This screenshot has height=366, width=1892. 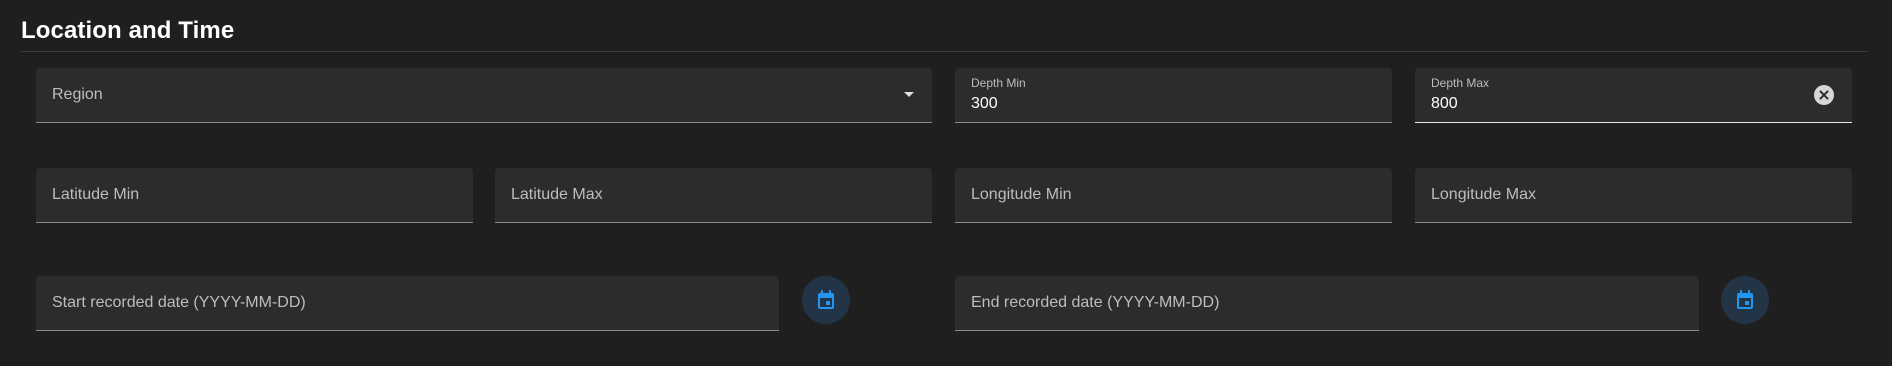 I want to click on longitude-max-input: Longitude Max, so click(x=1633, y=195).